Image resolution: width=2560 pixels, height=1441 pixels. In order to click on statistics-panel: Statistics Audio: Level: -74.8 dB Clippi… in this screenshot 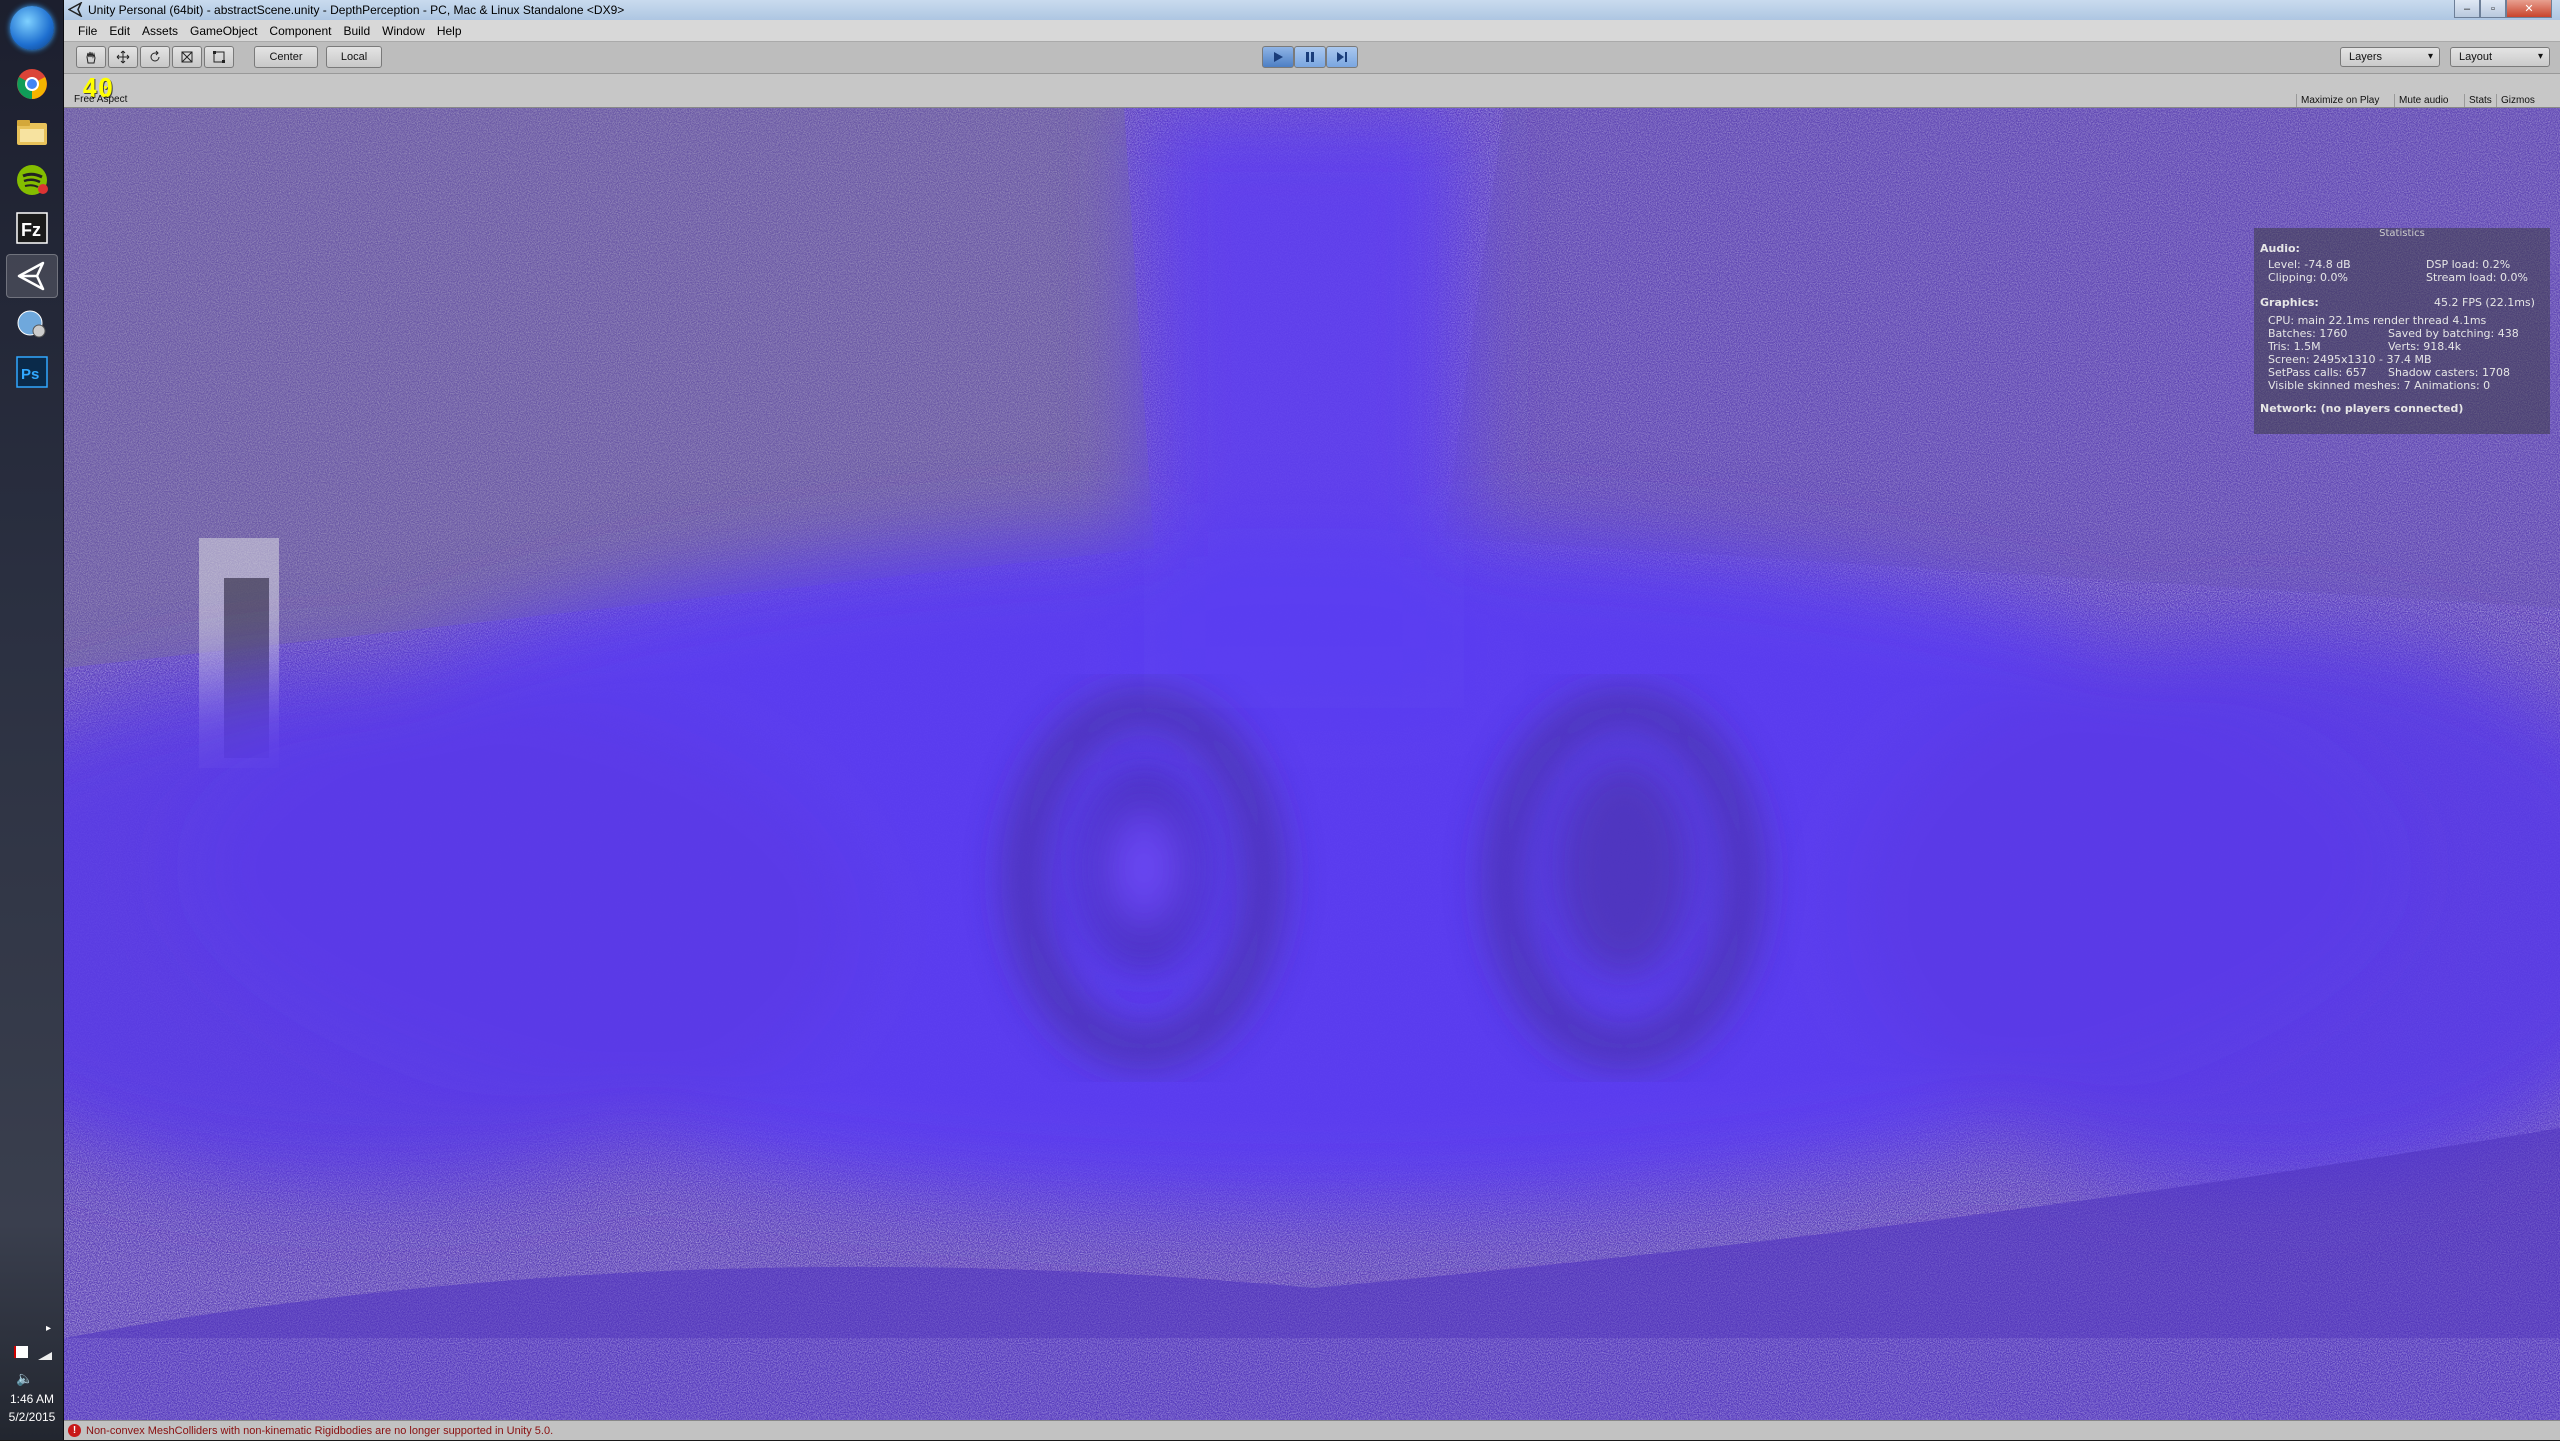, I will do `click(2402, 331)`.